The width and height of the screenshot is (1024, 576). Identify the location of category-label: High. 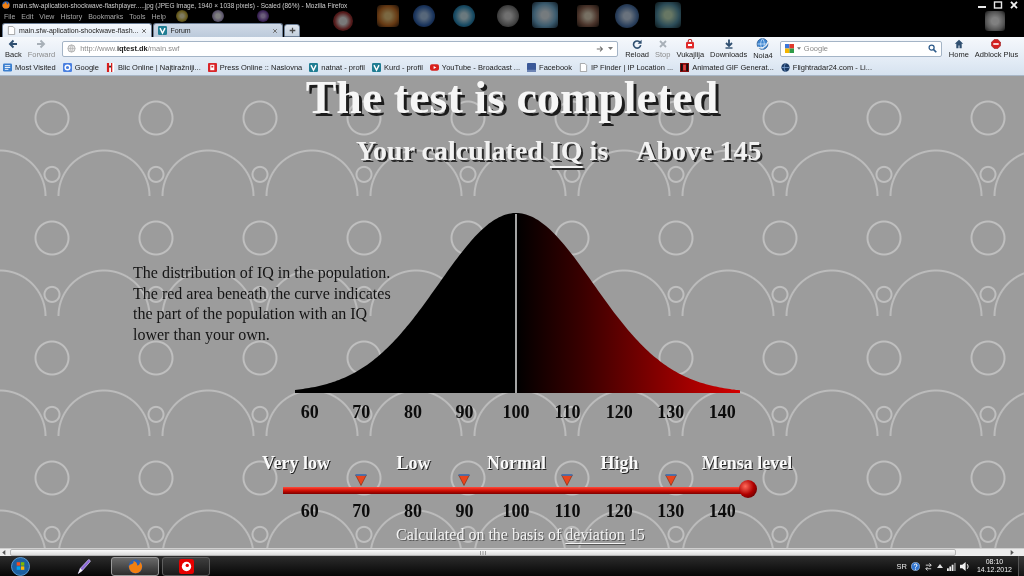
(619, 463).